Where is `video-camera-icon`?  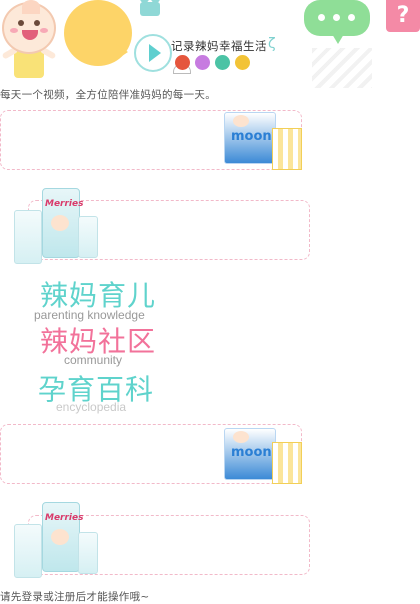 video-camera-icon is located at coordinates (150, 8).